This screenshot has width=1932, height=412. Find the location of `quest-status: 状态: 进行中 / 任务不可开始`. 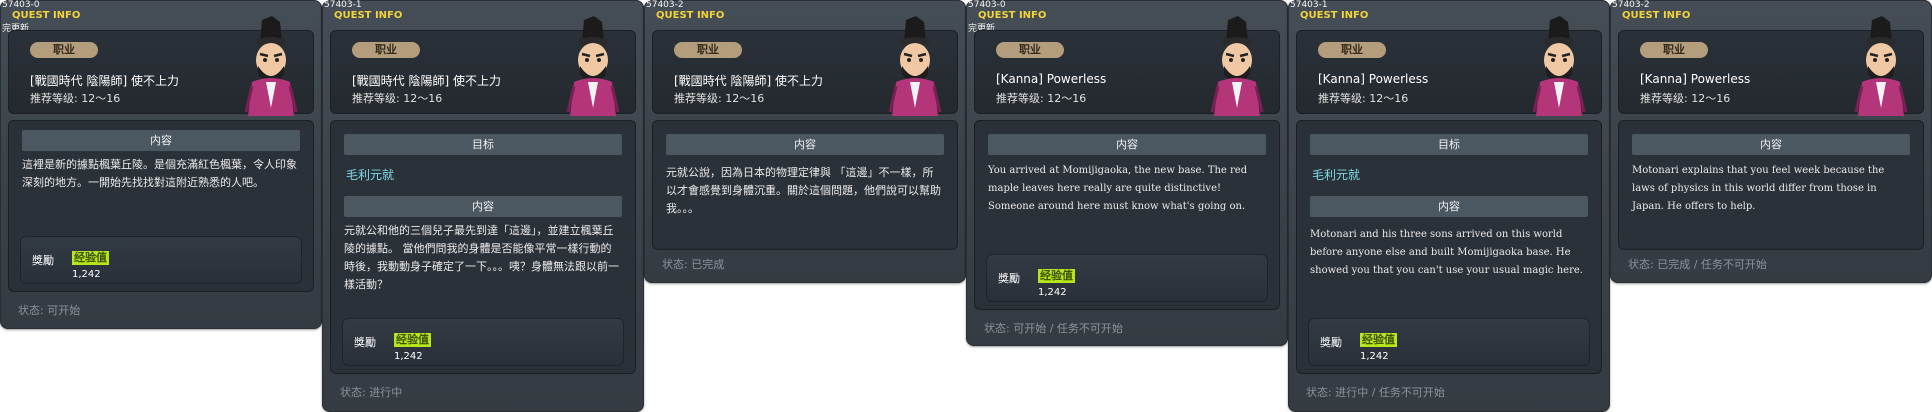

quest-status: 状态: 进行中 / 任务不可开始 is located at coordinates (1375, 392).